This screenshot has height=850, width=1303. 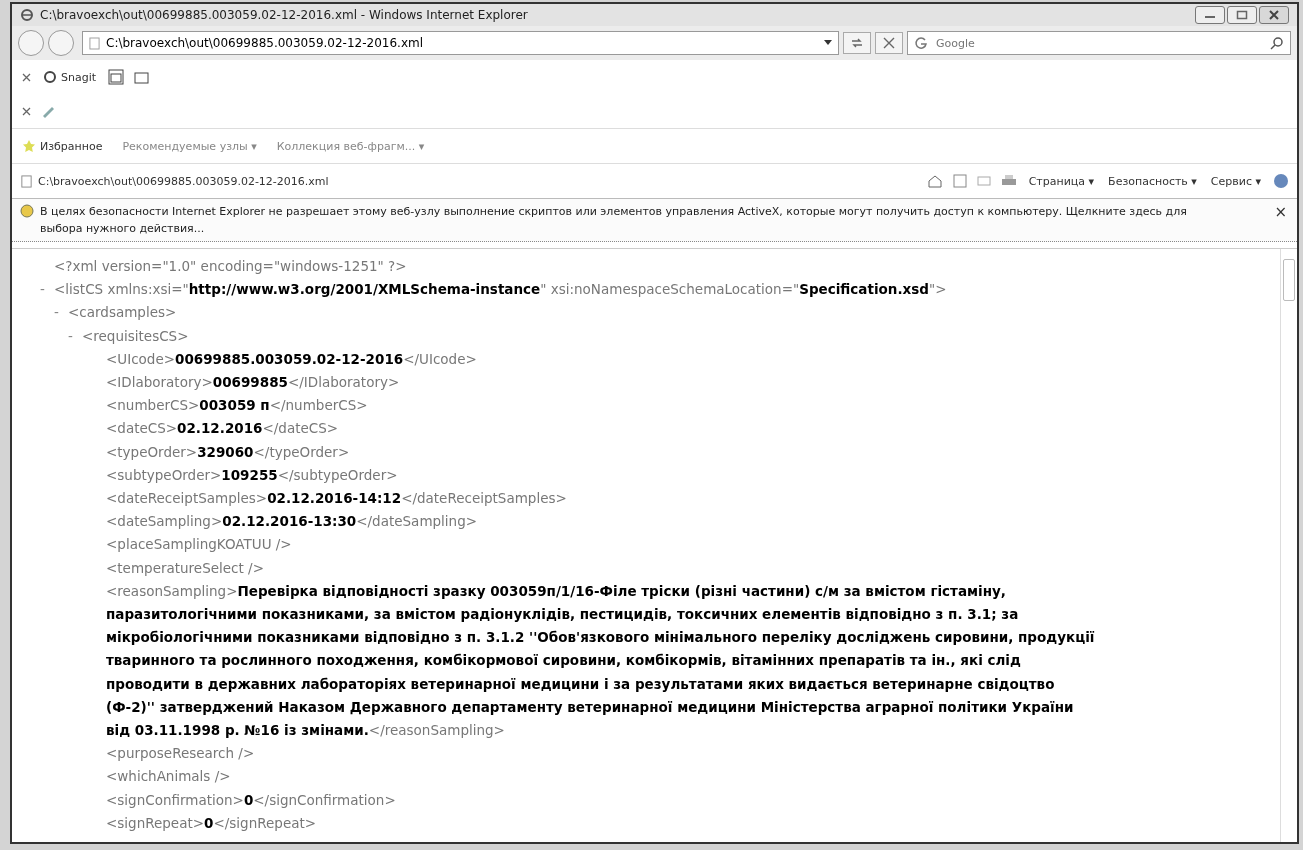 I want to click on search-engine-icon, so click(x=921, y=43).